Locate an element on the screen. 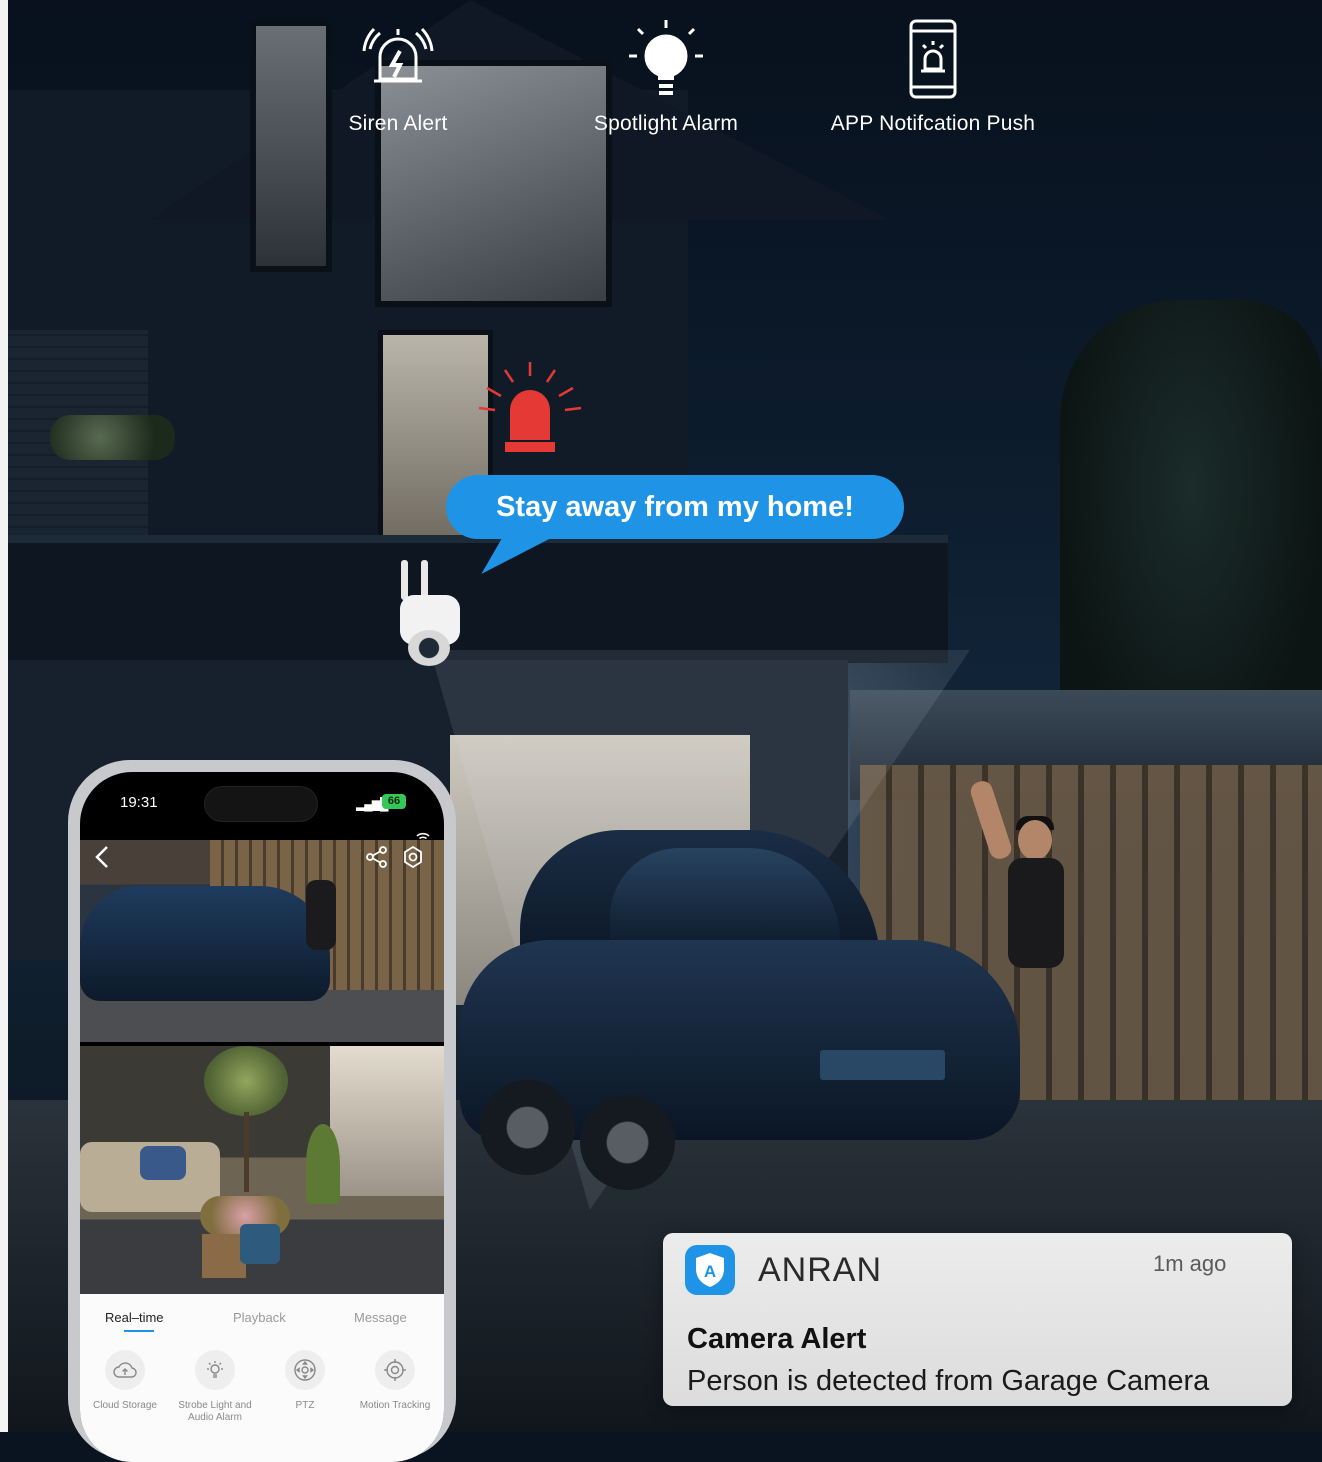  tool-ptz: PTZ is located at coordinates (305, 1381).